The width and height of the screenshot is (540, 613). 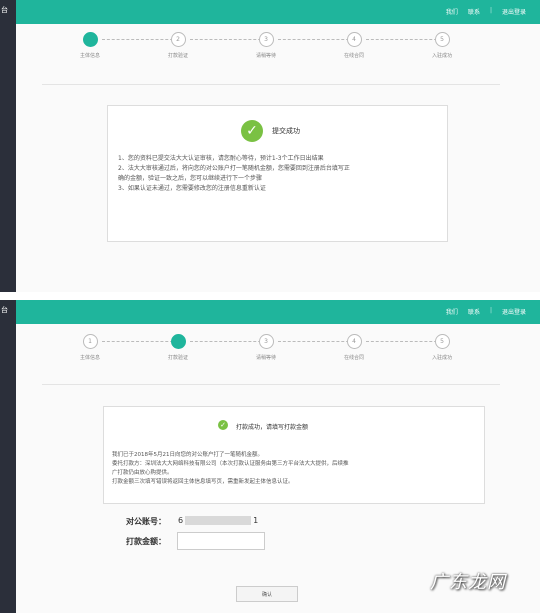 What do you see at coordinates (203, 482) in the screenshot?
I see `info-line: 打款金额三次填写错误将返回主体信息填写页，需重新发起主体信息认证。` at bounding box center [203, 482].